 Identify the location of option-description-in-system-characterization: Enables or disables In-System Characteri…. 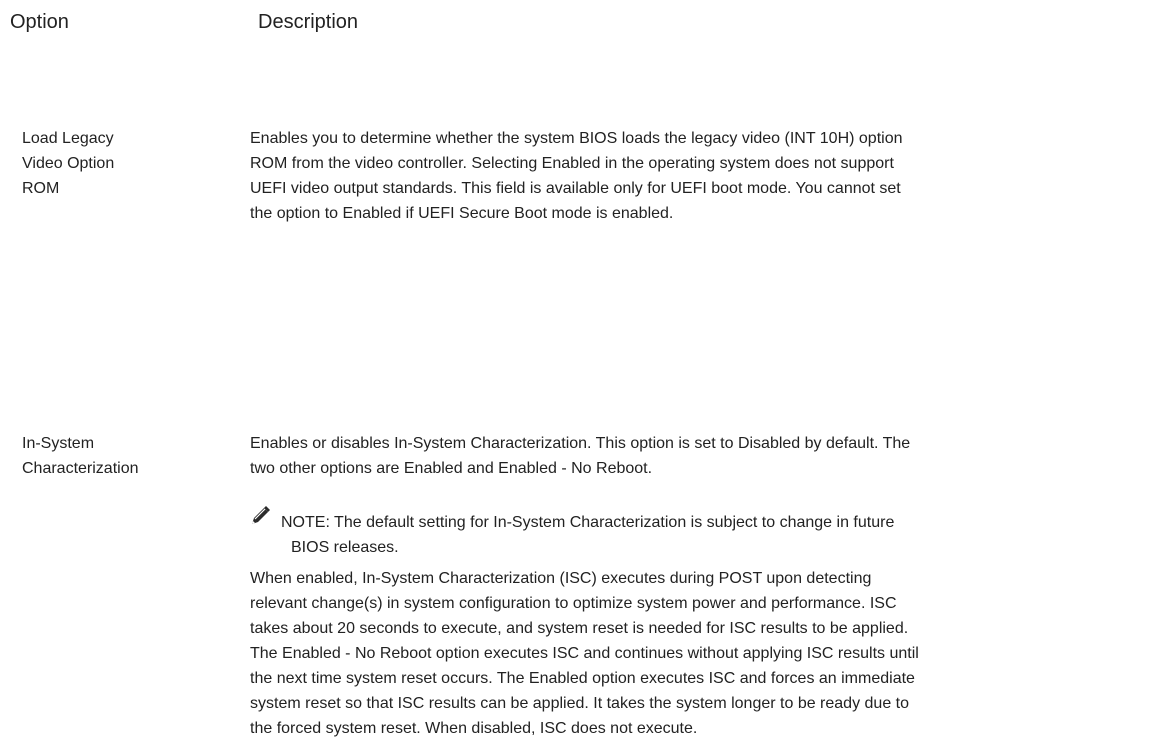
(700, 456).